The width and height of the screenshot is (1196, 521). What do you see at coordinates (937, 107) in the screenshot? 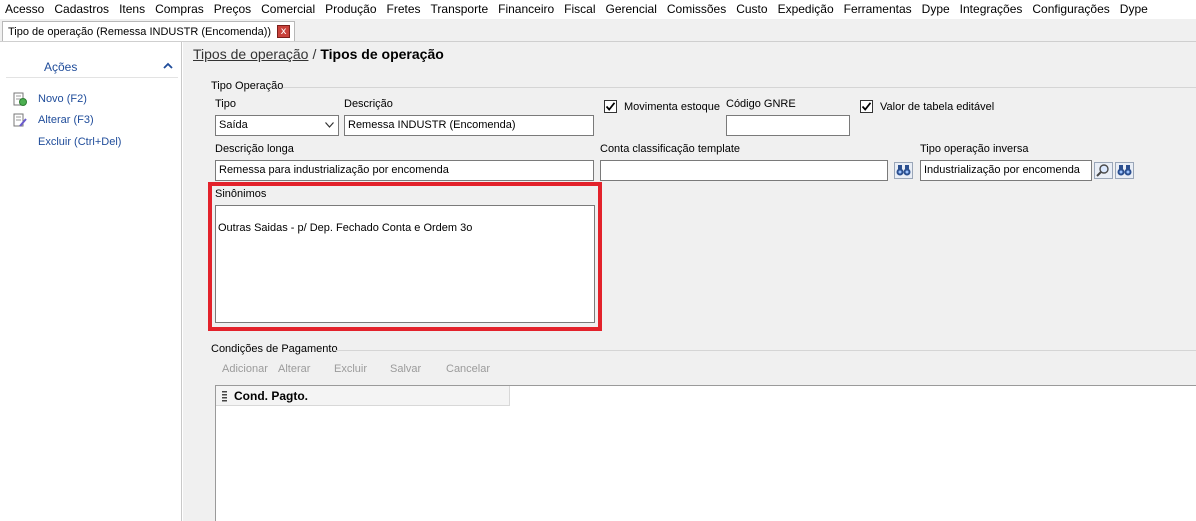
I see `valor-tabela-editavel-label: Valor de tabela editável` at bounding box center [937, 107].